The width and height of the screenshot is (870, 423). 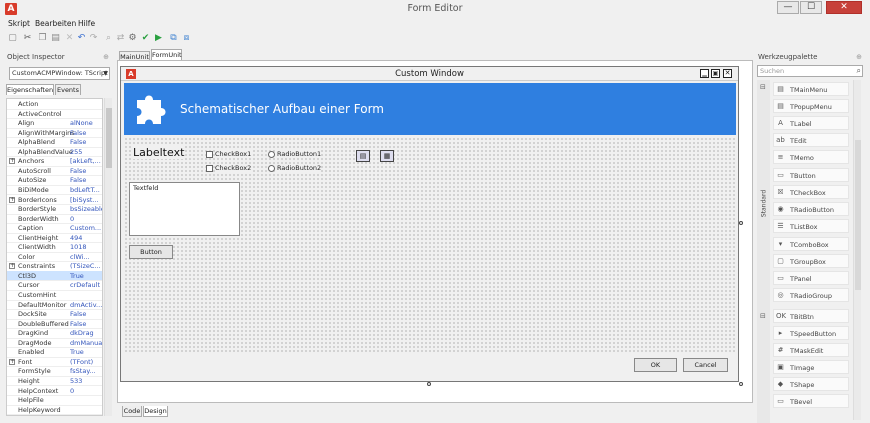 What do you see at coordinates (811, 316) in the screenshot?
I see `palette-item: OK TBitBtn` at bounding box center [811, 316].